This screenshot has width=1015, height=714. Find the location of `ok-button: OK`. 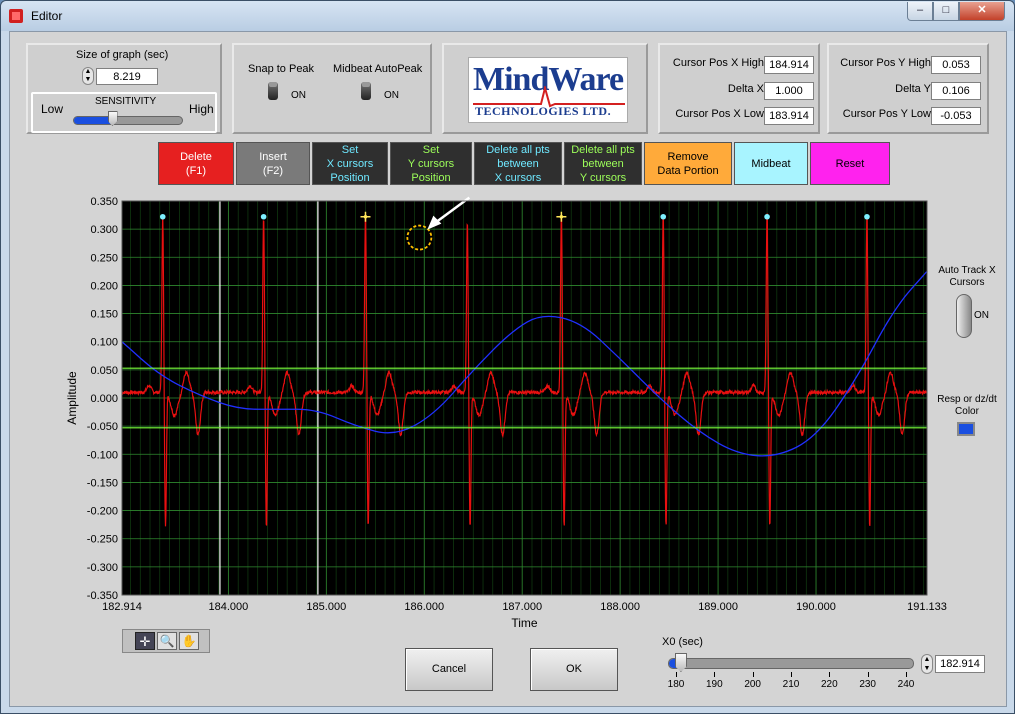

ok-button: OK is located at coordinates (574, 669).